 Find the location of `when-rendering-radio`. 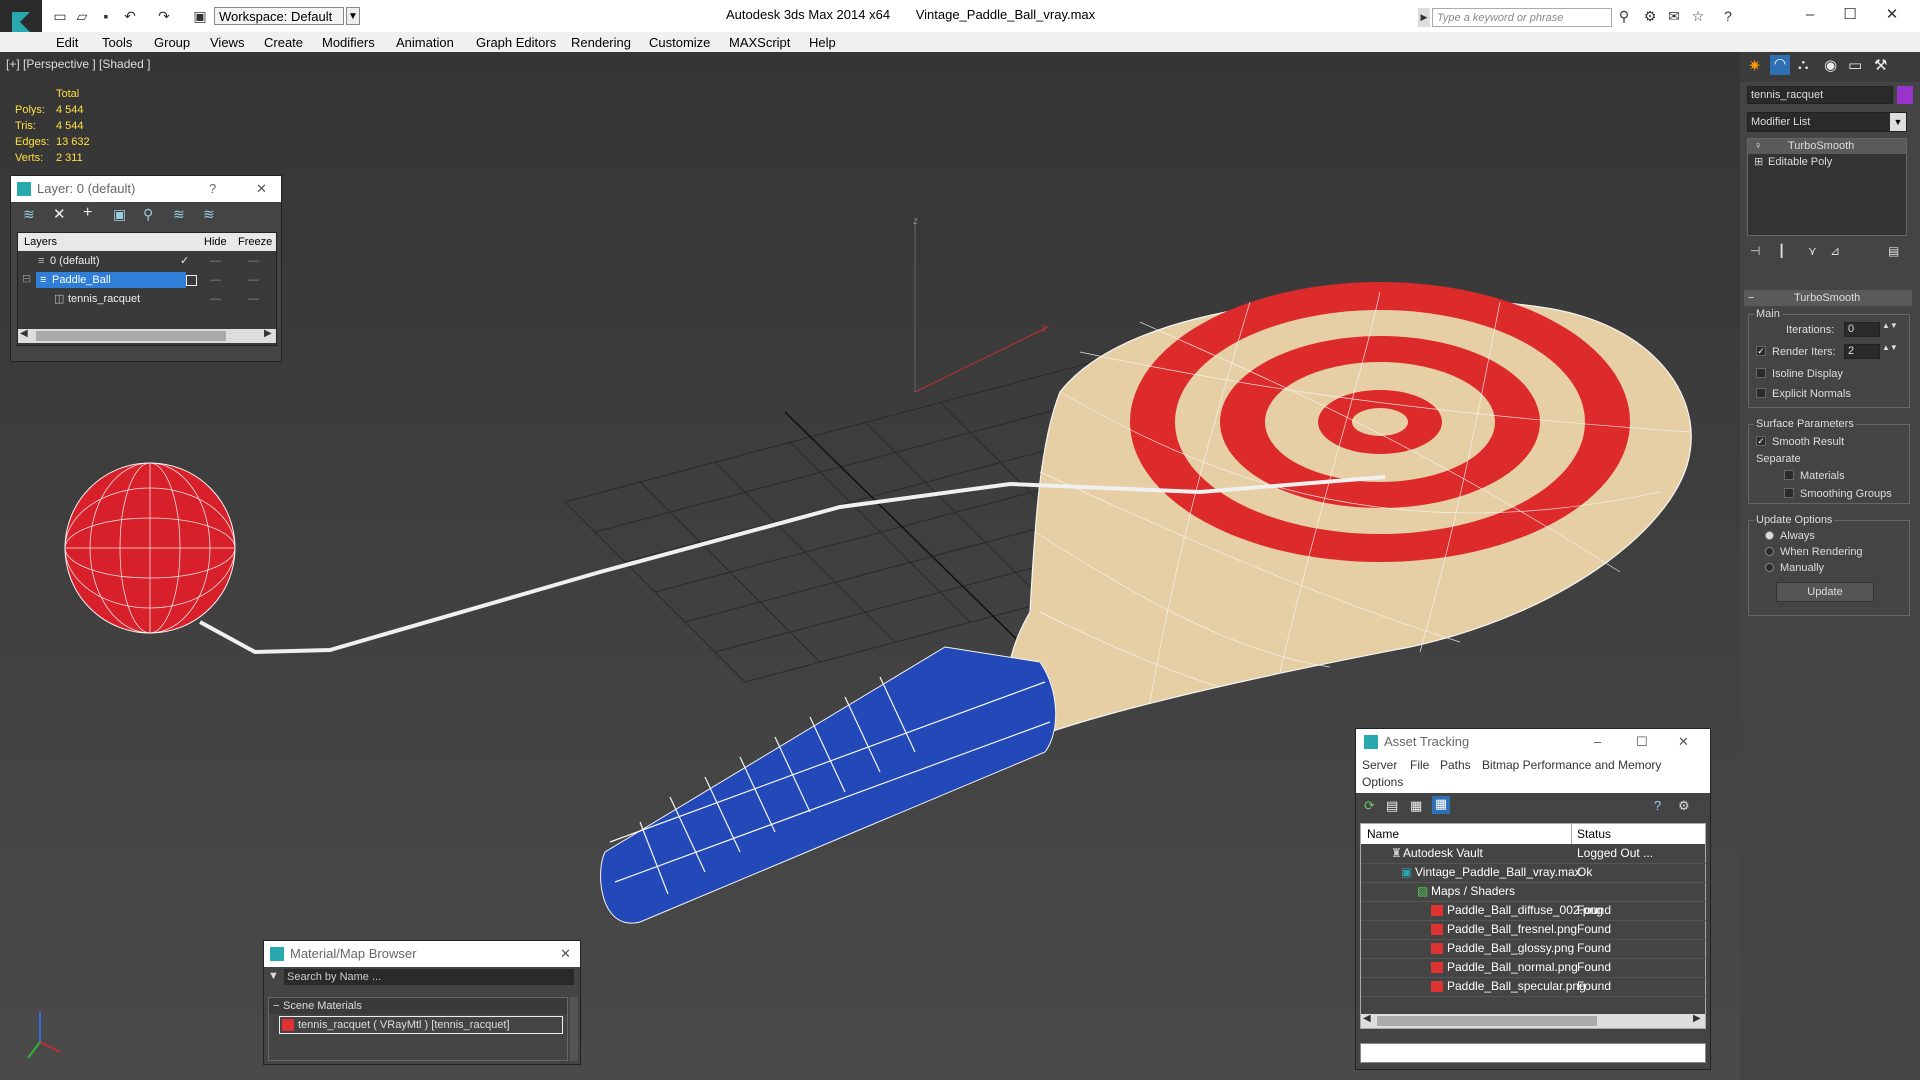

when-rendering-radio is located at coordinates (1769, 551).